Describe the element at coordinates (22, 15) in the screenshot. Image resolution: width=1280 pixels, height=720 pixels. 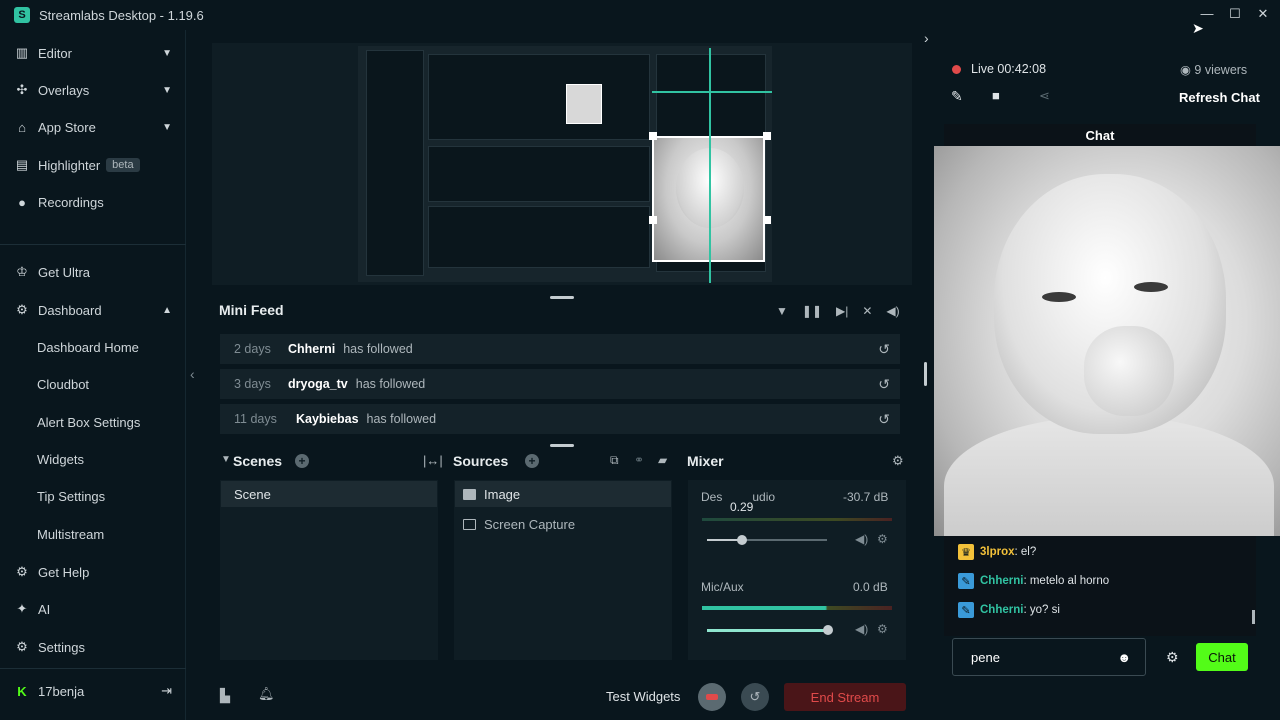
I see `streamlabs-logo: S` at that location.